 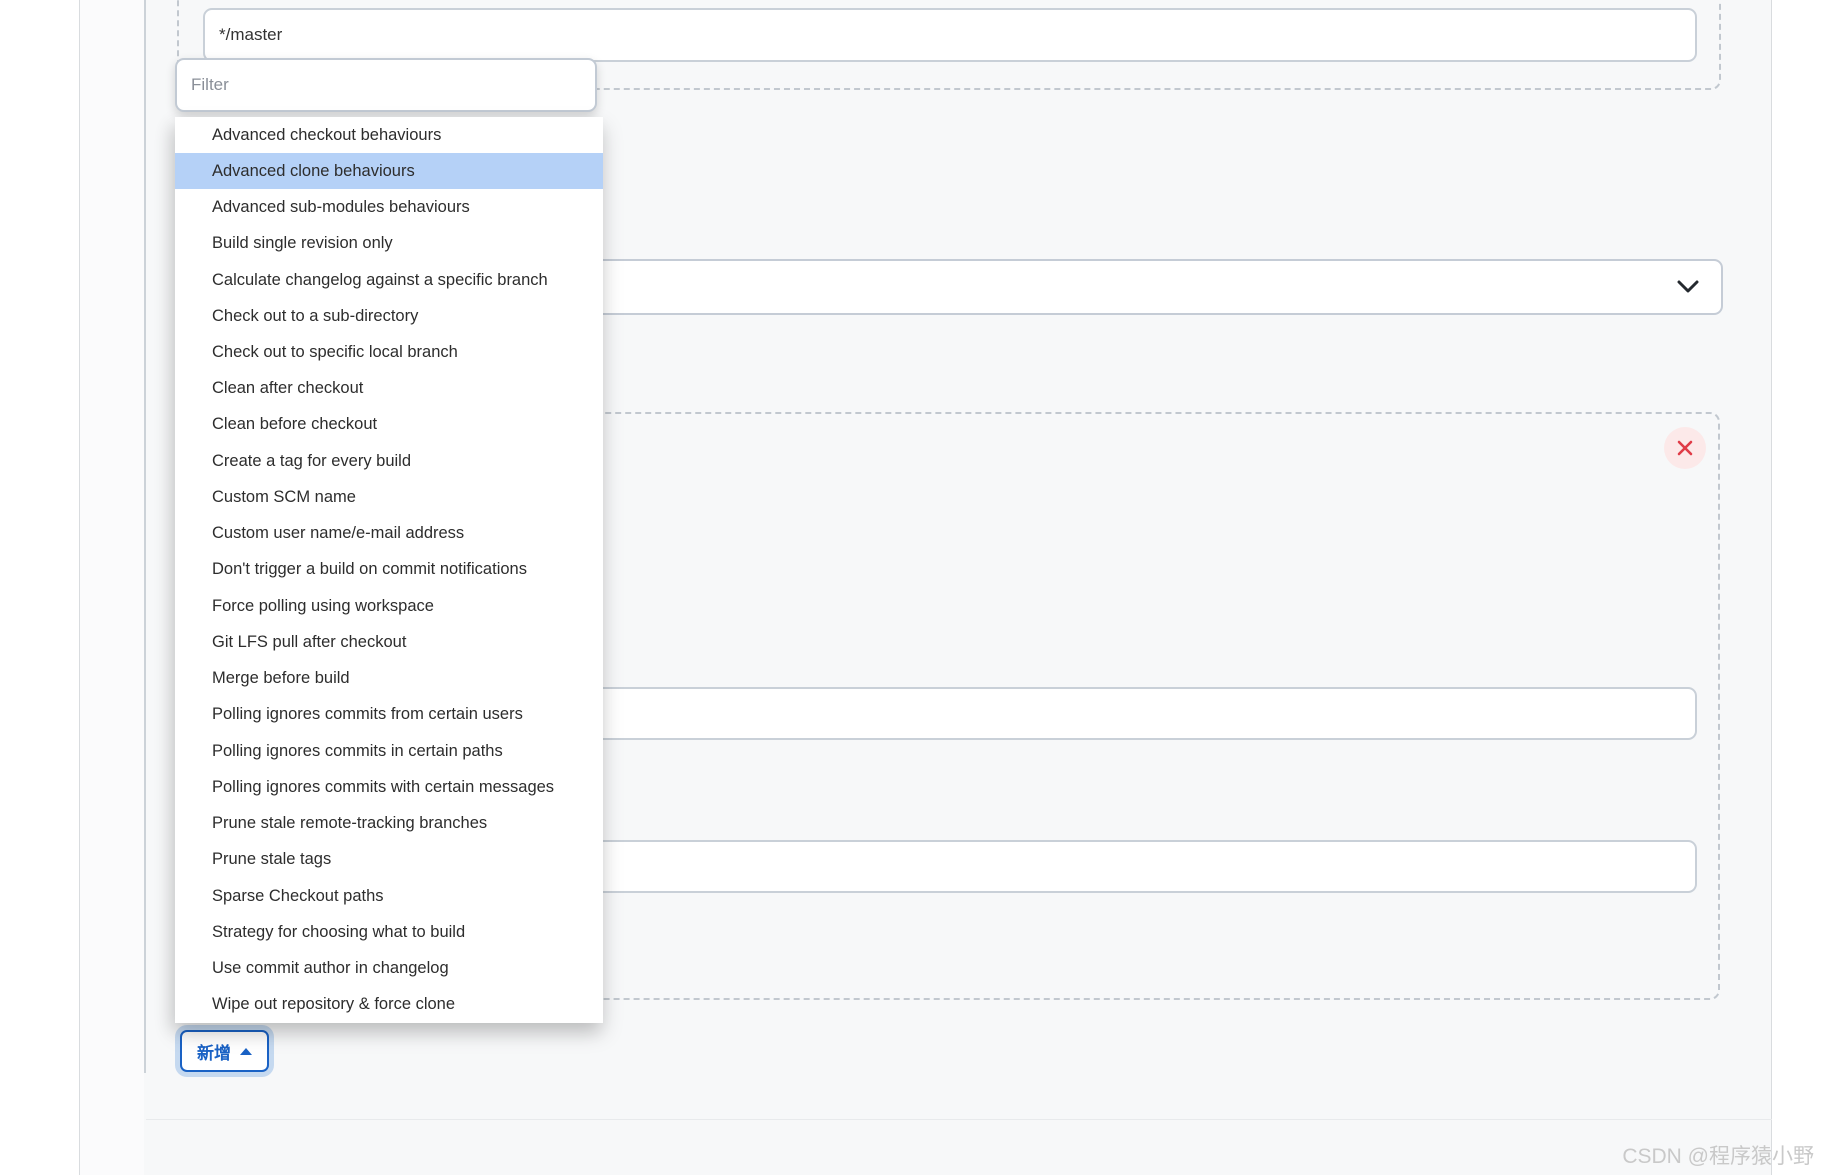 I want to click on menu-item: Polling ignores commits in certain paths, so click(x=389, y=751).